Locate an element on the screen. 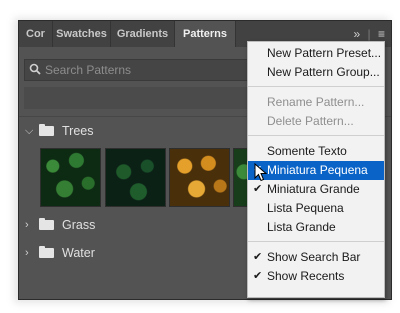 The image size is (400, 313). menu-item-miniatura-grande: ✔ Miniatura Grande is located at coordinates (316, 189).